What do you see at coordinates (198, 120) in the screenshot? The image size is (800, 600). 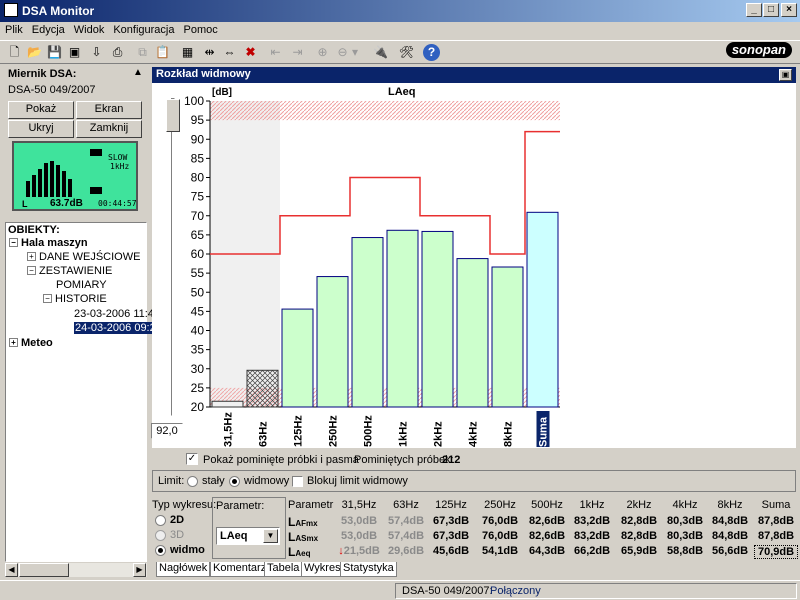 I see `y-tick-label: 95` at bounding box center [198, 120].